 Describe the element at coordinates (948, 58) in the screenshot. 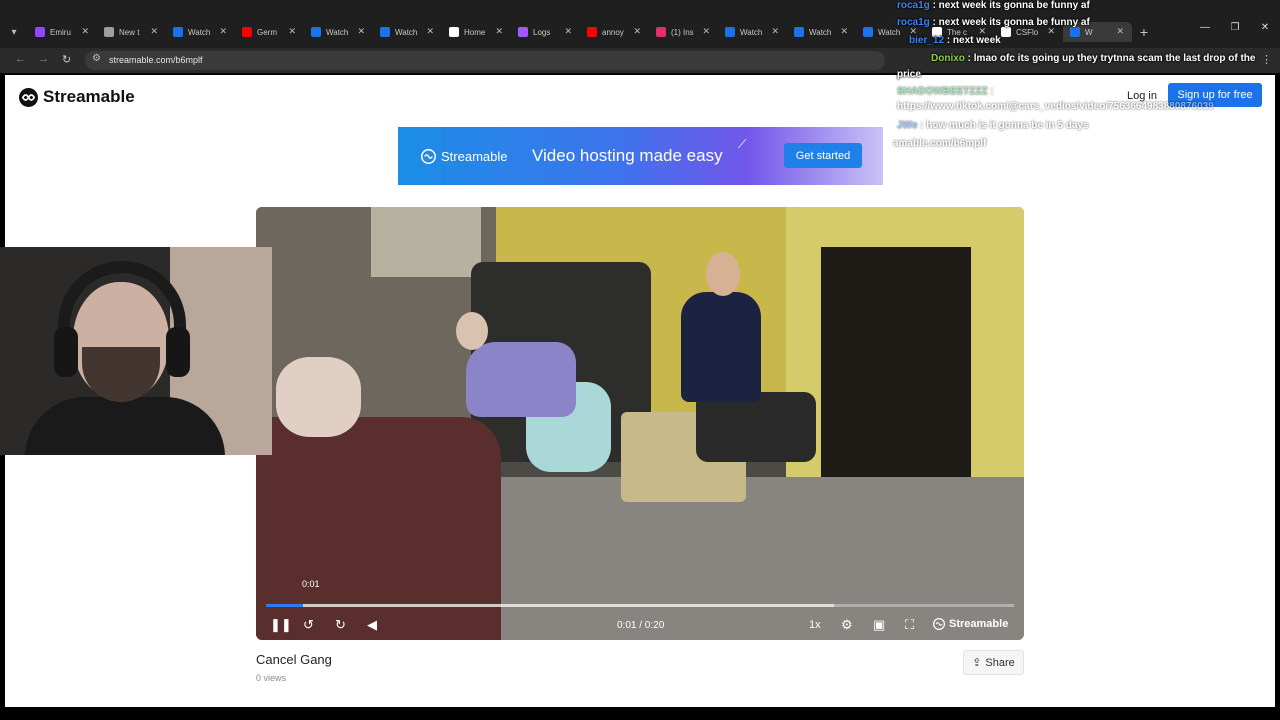

I see `chat-username: Donixo` at that location.